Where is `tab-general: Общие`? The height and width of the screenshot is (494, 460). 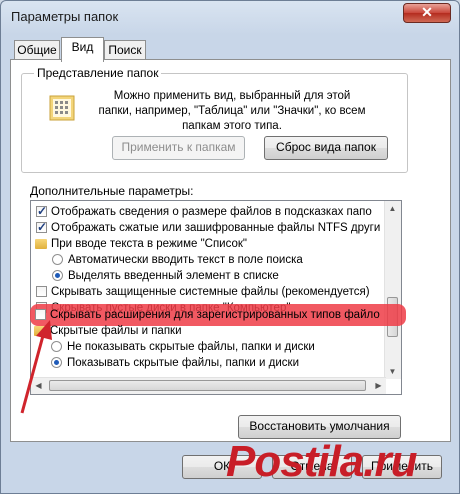 tab-general: Общие is located at coordinates (37, 50).